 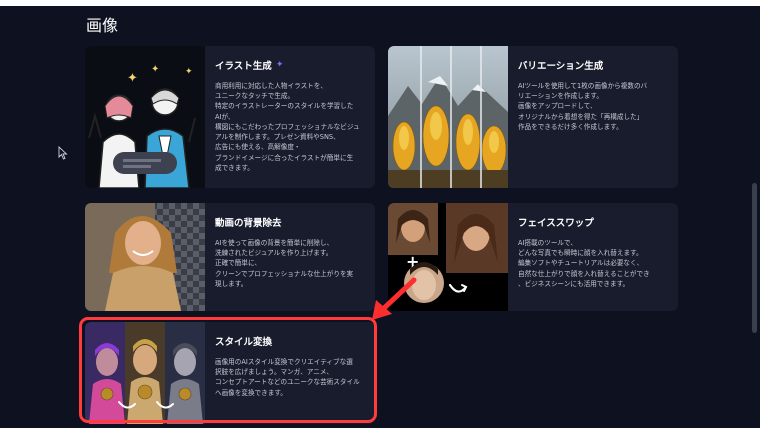 What do you see at coordinates (145, 257) in the screenshot?
I see `background-removal-thumbnail` at bounding box center [145, 257].